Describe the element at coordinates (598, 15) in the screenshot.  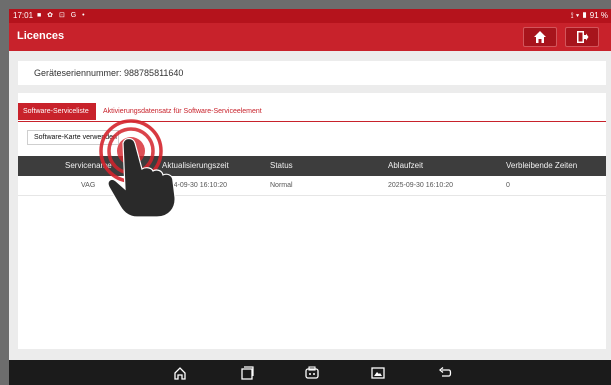
I see `battery-label: 91 %` at that location.